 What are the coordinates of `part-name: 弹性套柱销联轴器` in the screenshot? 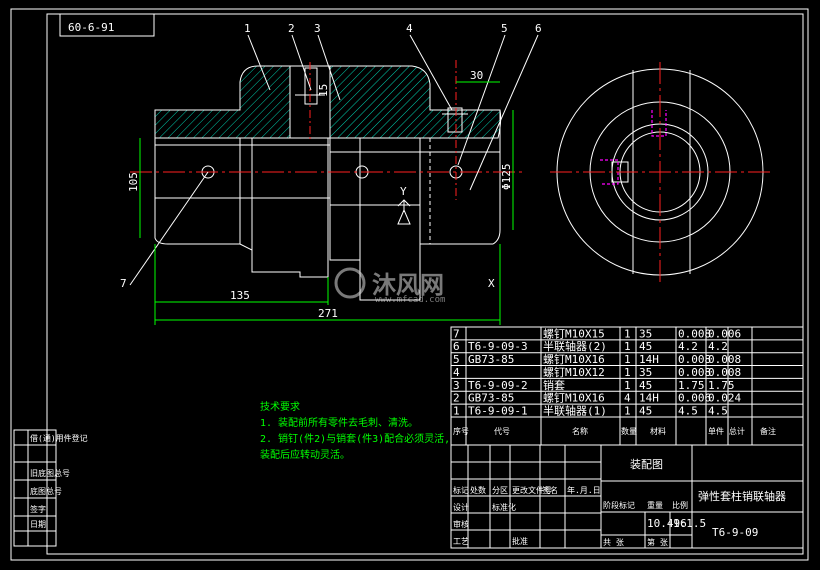 It's located at (742, 496).